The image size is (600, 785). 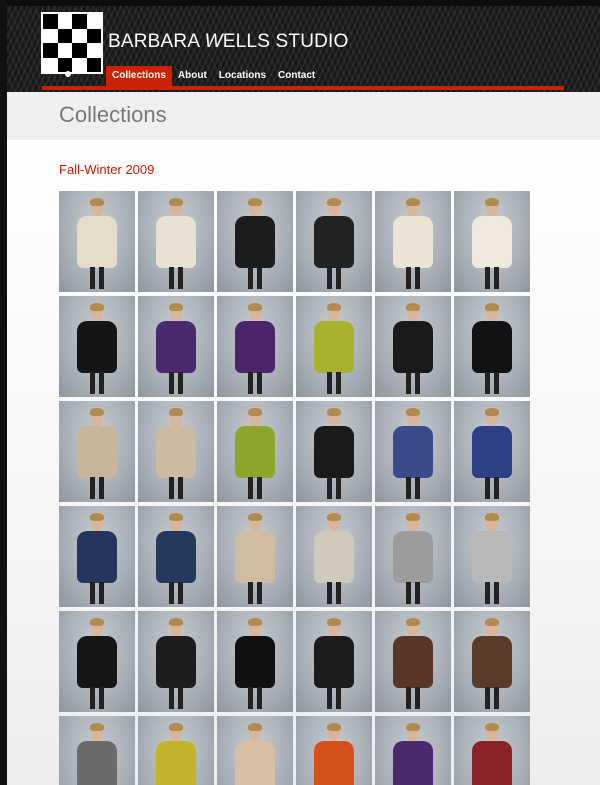 I want to click on checkerboard-logo-icon, so click(x=72, y=43).